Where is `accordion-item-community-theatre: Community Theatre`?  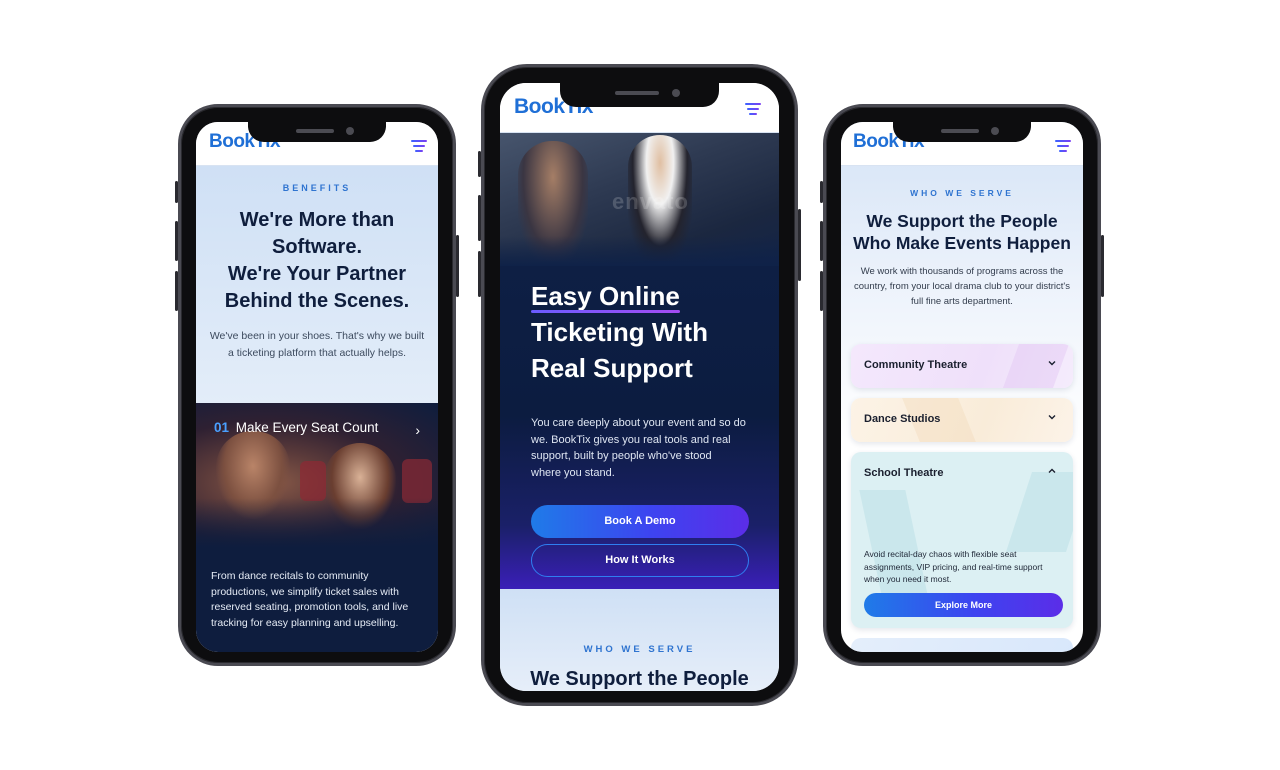 accordion-item-community-theatre: Community Theatre is located at coordinates (962, 366).